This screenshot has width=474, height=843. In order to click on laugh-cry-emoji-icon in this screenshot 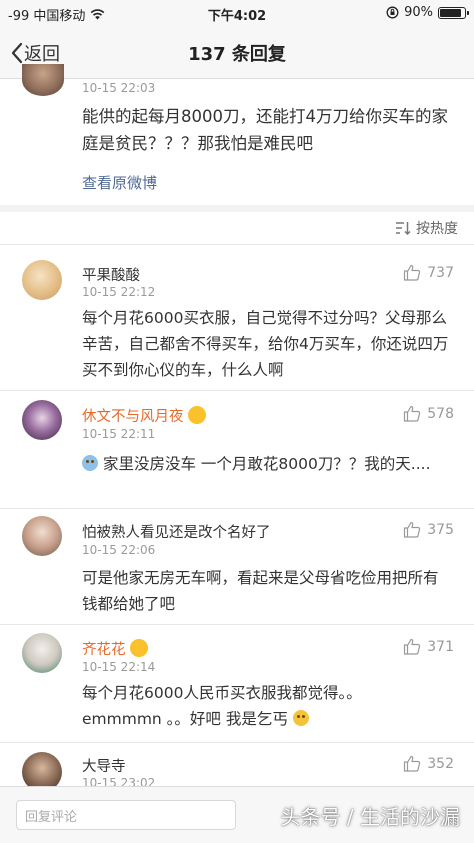, I will do `click(90, 463)`.